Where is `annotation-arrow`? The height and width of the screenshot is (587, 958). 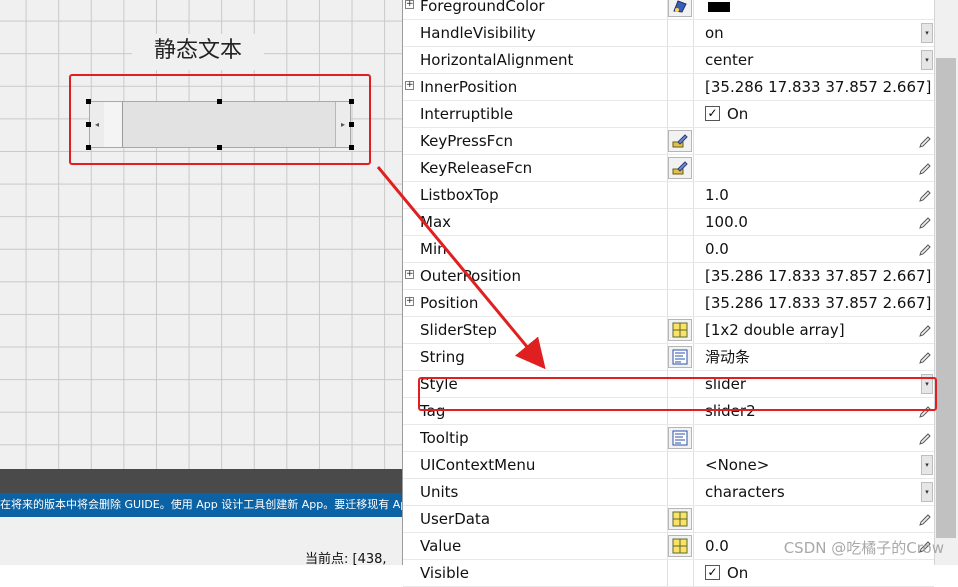 annotation-arrow is located at coordinates (461, 268).